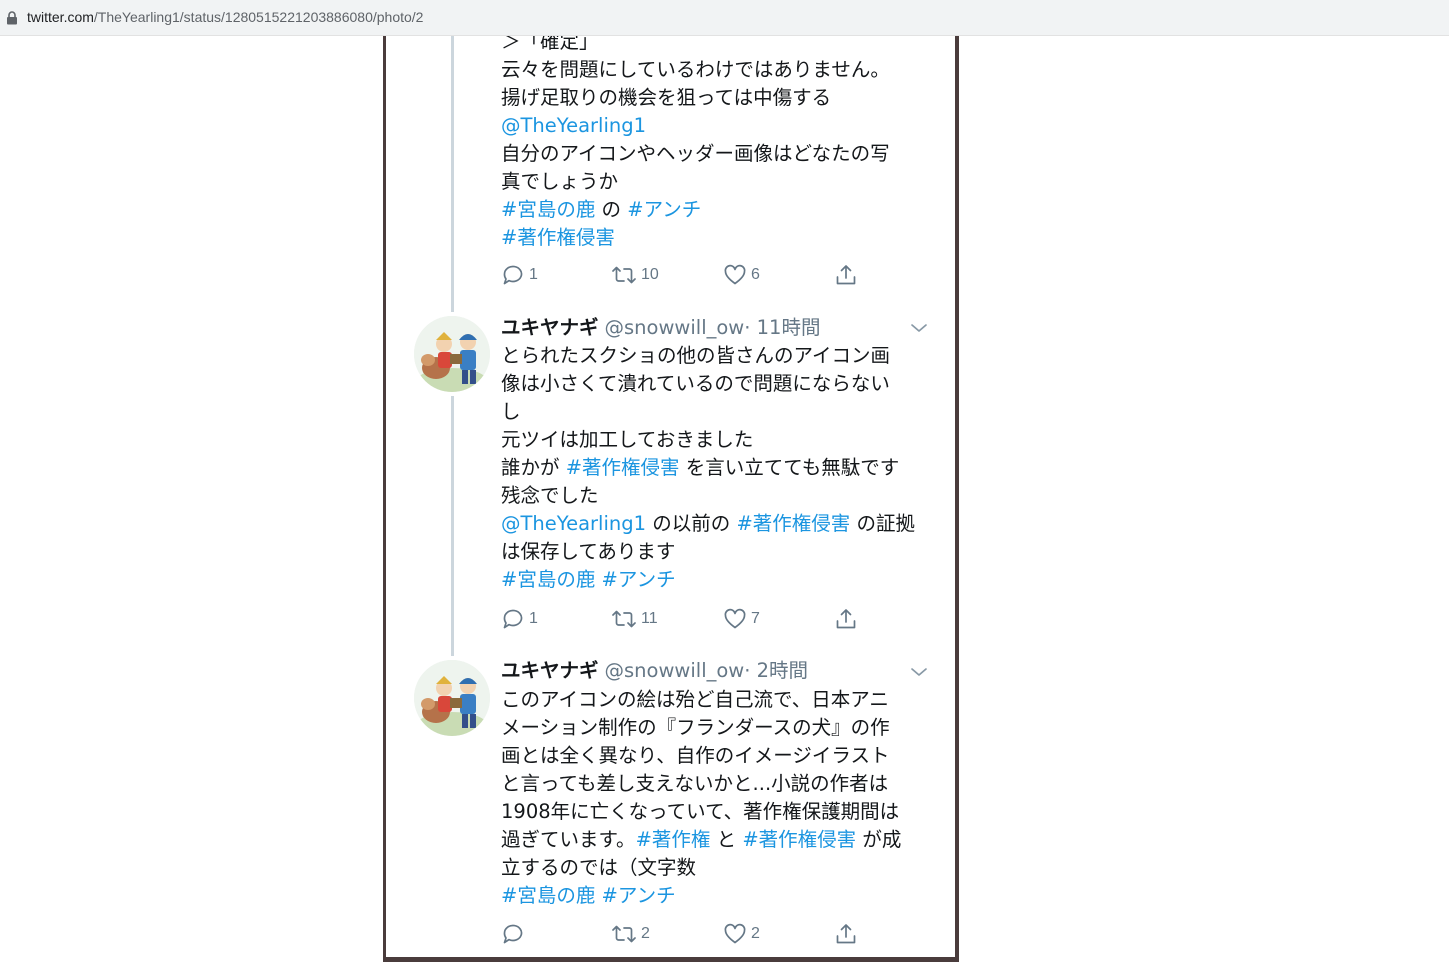 This screenshot has height=962, width=1449. I want to click on like-button: 7, so click(741, 619).